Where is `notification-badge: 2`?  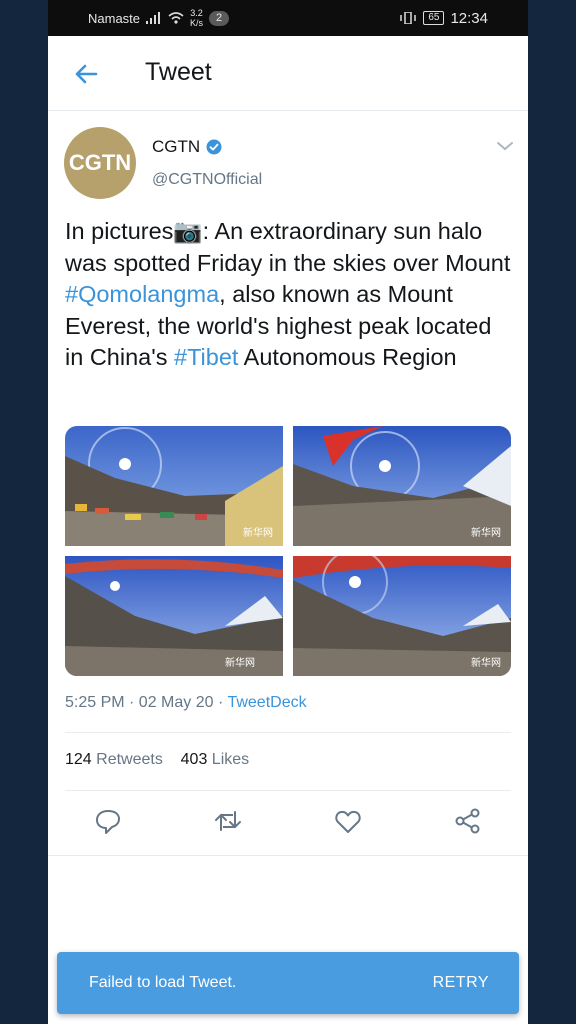
notification-badge: 2 is located at coordinates (219, 18).